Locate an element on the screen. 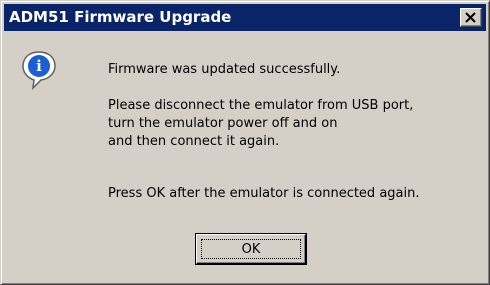  window-title: ADM51 Firmware Upgrade is located at coordinates (120, 17).